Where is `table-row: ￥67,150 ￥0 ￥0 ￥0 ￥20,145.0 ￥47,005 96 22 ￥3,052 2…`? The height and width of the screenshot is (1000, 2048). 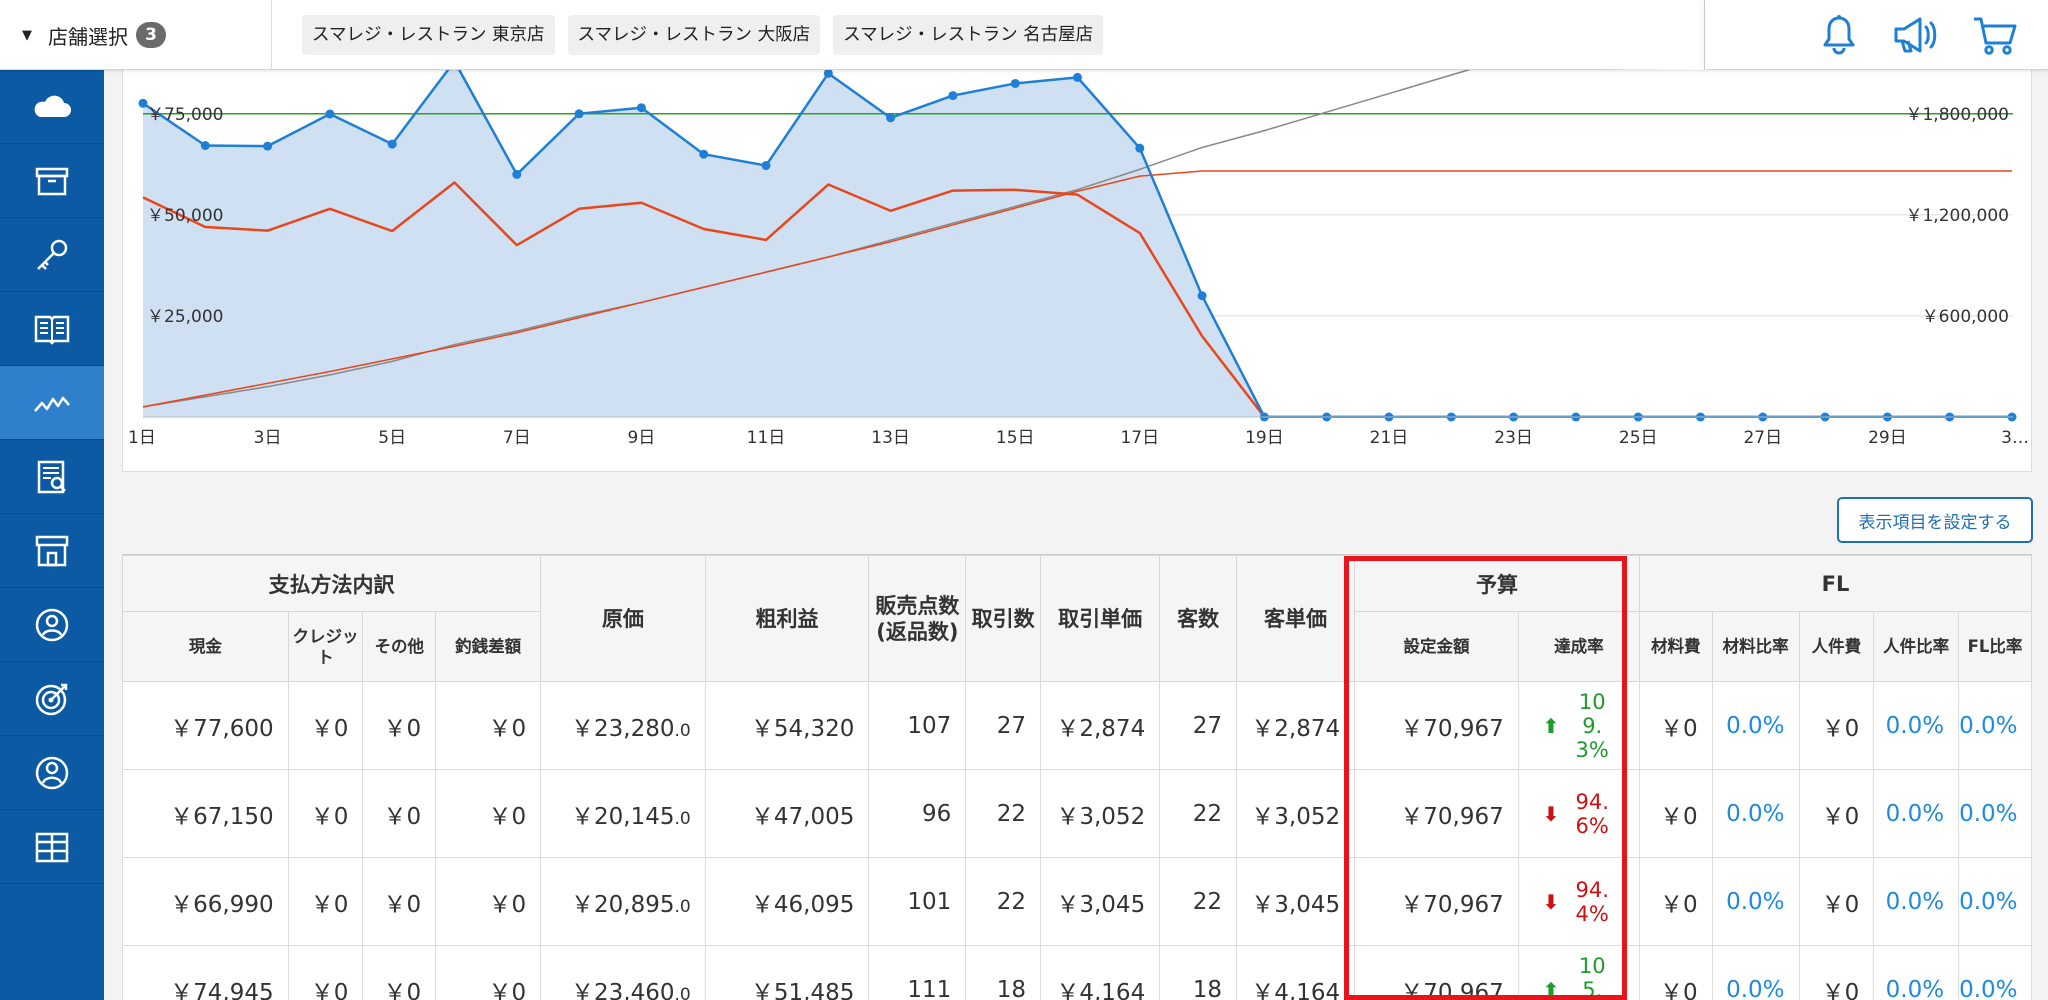
table-row: ￥67,150 ￥0 ￥0 ￥0 ￥20,145.0 ￥47,005 96 22 ￥3,052 2… is located at coordinates (1077, 813).